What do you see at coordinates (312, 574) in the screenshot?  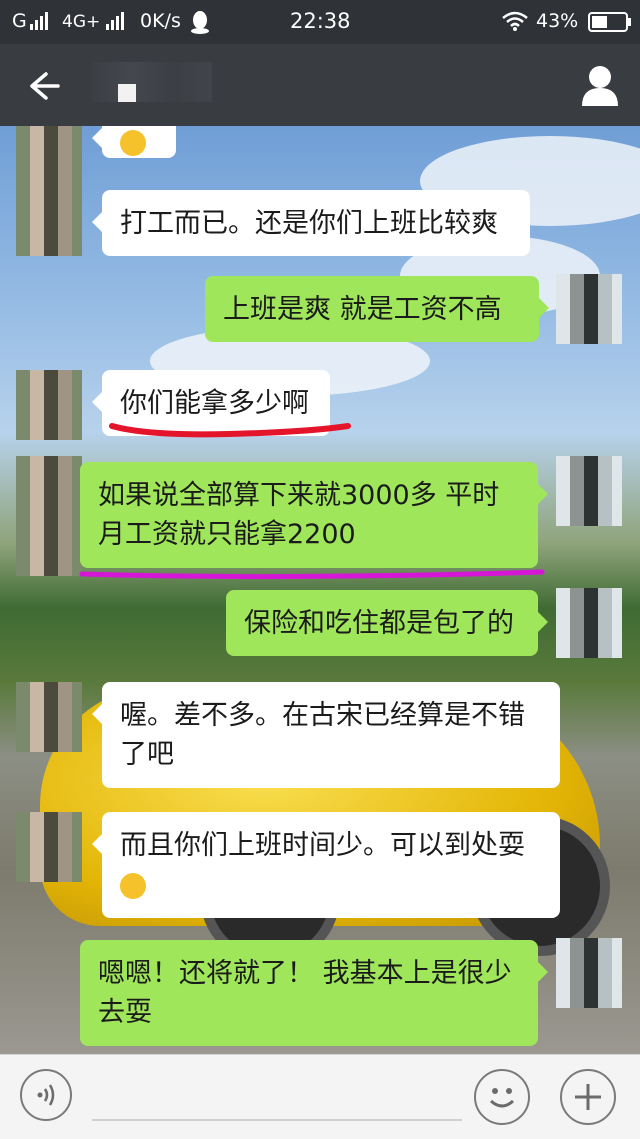 I see `magenta-underline-annotation` at bounding box center [312, 574].